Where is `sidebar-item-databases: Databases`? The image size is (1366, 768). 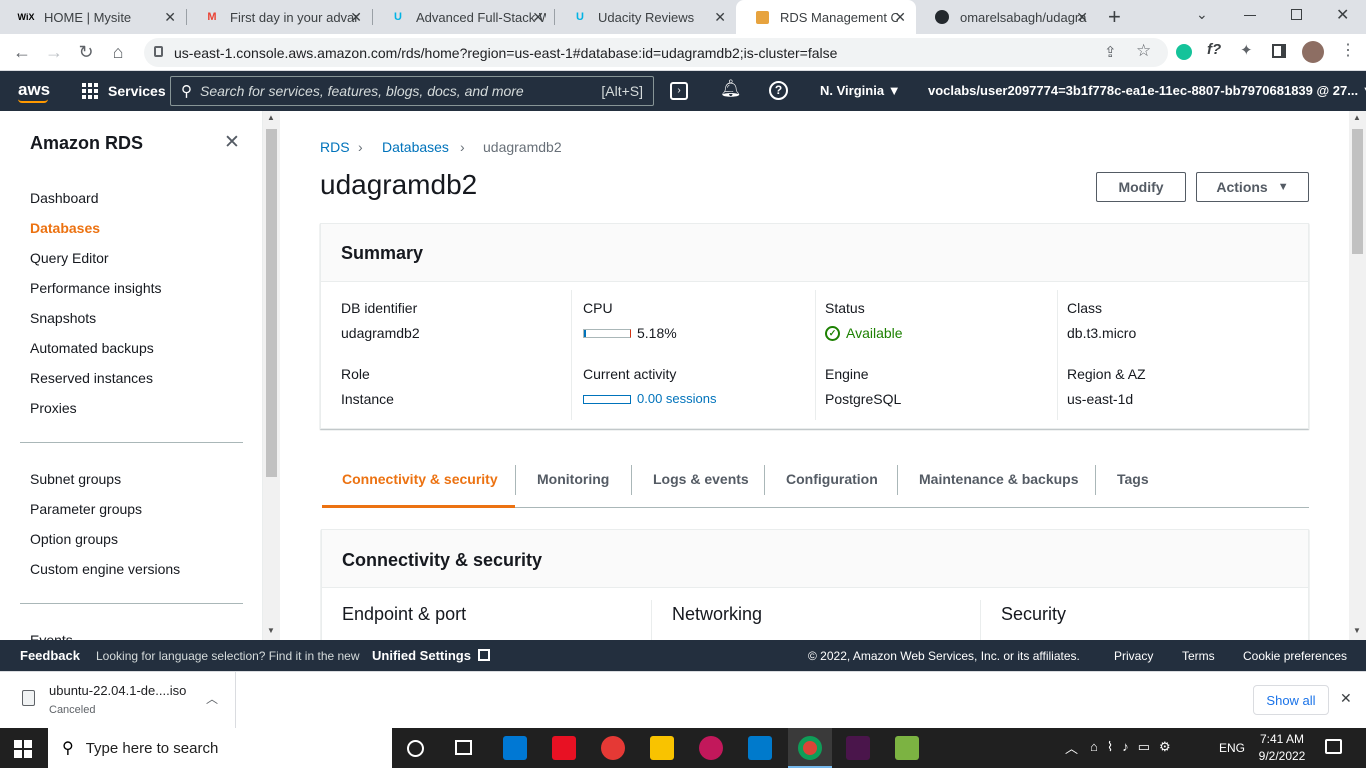 sidebar-item-databases: Databases is located at coordinates (65, 228).